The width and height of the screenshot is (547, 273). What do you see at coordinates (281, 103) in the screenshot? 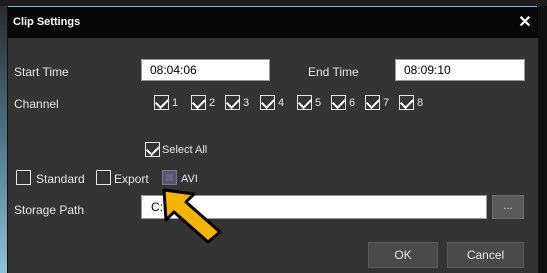
I see `channel-4-label: 4` at bounding box center [281, 103].